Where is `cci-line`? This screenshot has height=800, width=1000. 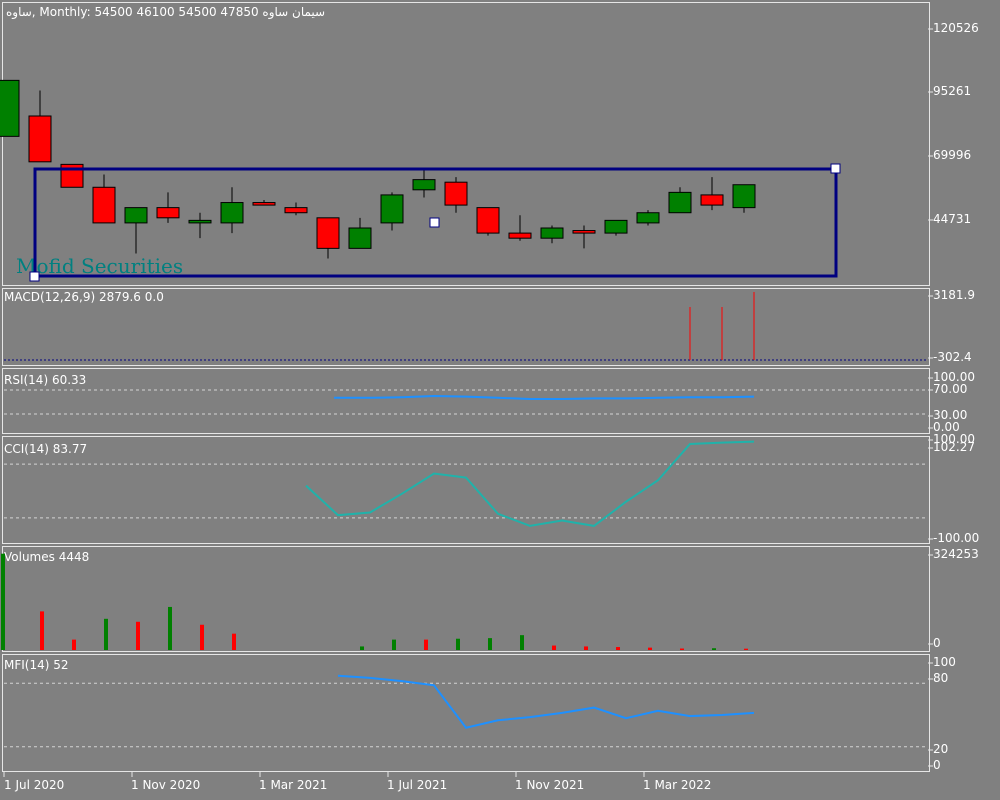 cci-line is located at coordinates (530, 483).